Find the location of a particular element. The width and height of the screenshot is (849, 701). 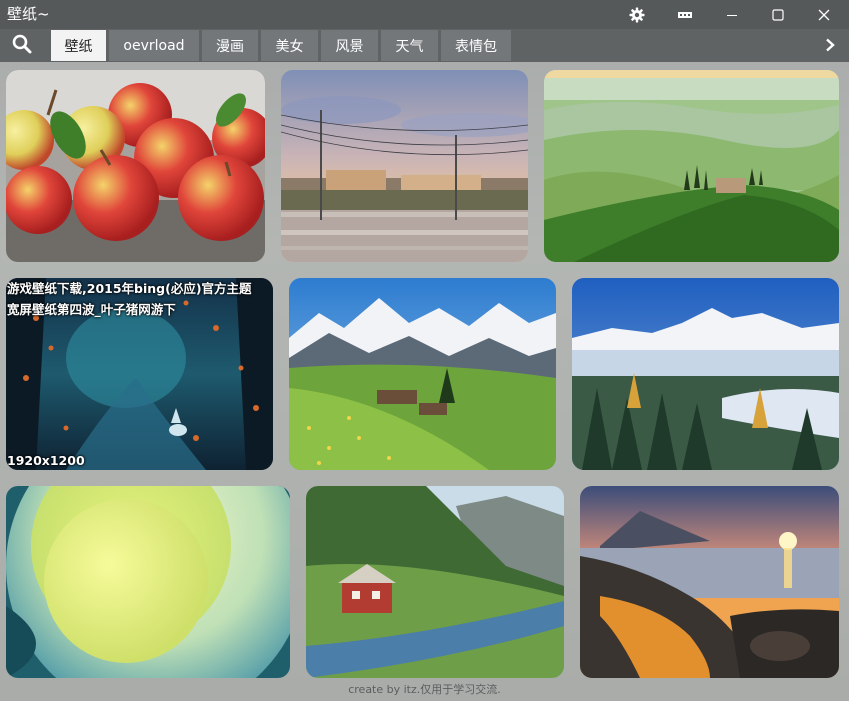

minimize-icon is located at coordinates (732, 15).